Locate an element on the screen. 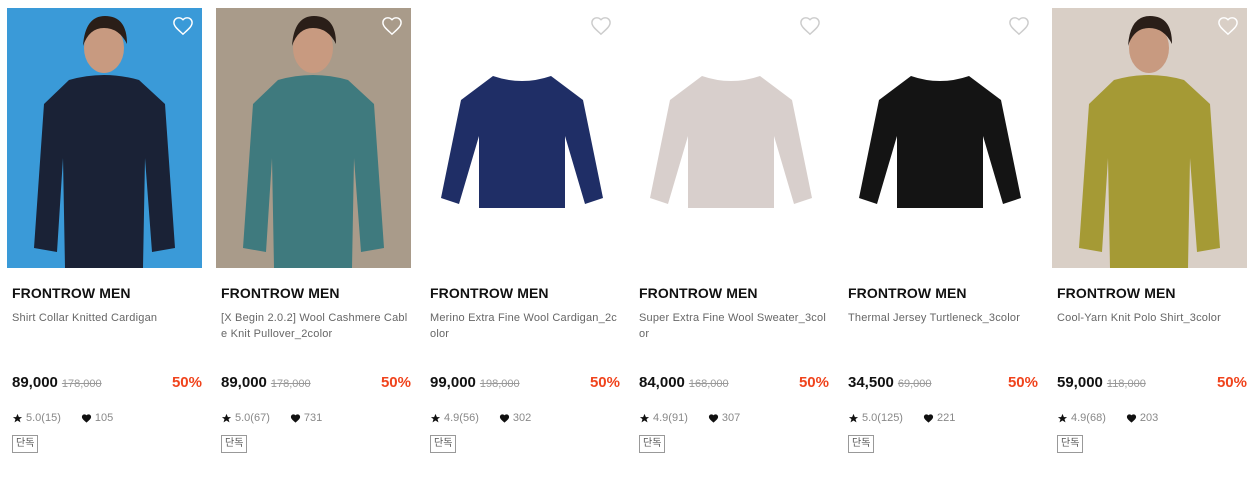  like-count: 307 is located at coordinates (731, 418).